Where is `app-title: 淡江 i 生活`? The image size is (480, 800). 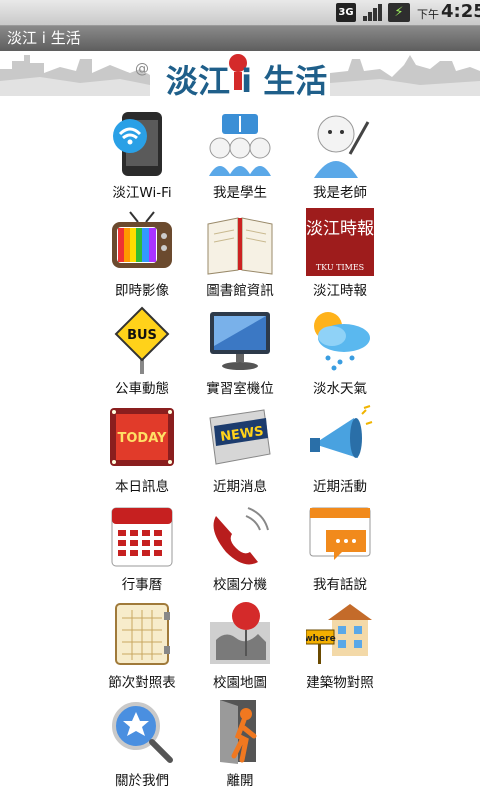 app-title: 淡江 i 生活 is located at coordinates (44, 38).